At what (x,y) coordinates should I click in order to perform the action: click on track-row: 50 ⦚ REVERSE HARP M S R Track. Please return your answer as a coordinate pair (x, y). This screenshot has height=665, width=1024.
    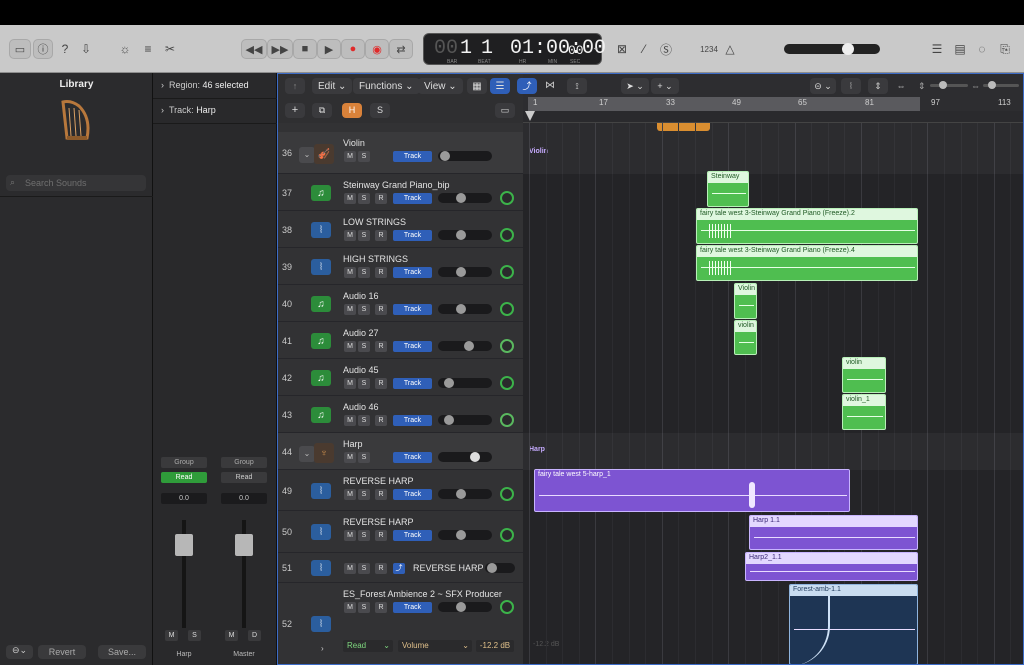
    Looking at the image, I should click on (400, 532).